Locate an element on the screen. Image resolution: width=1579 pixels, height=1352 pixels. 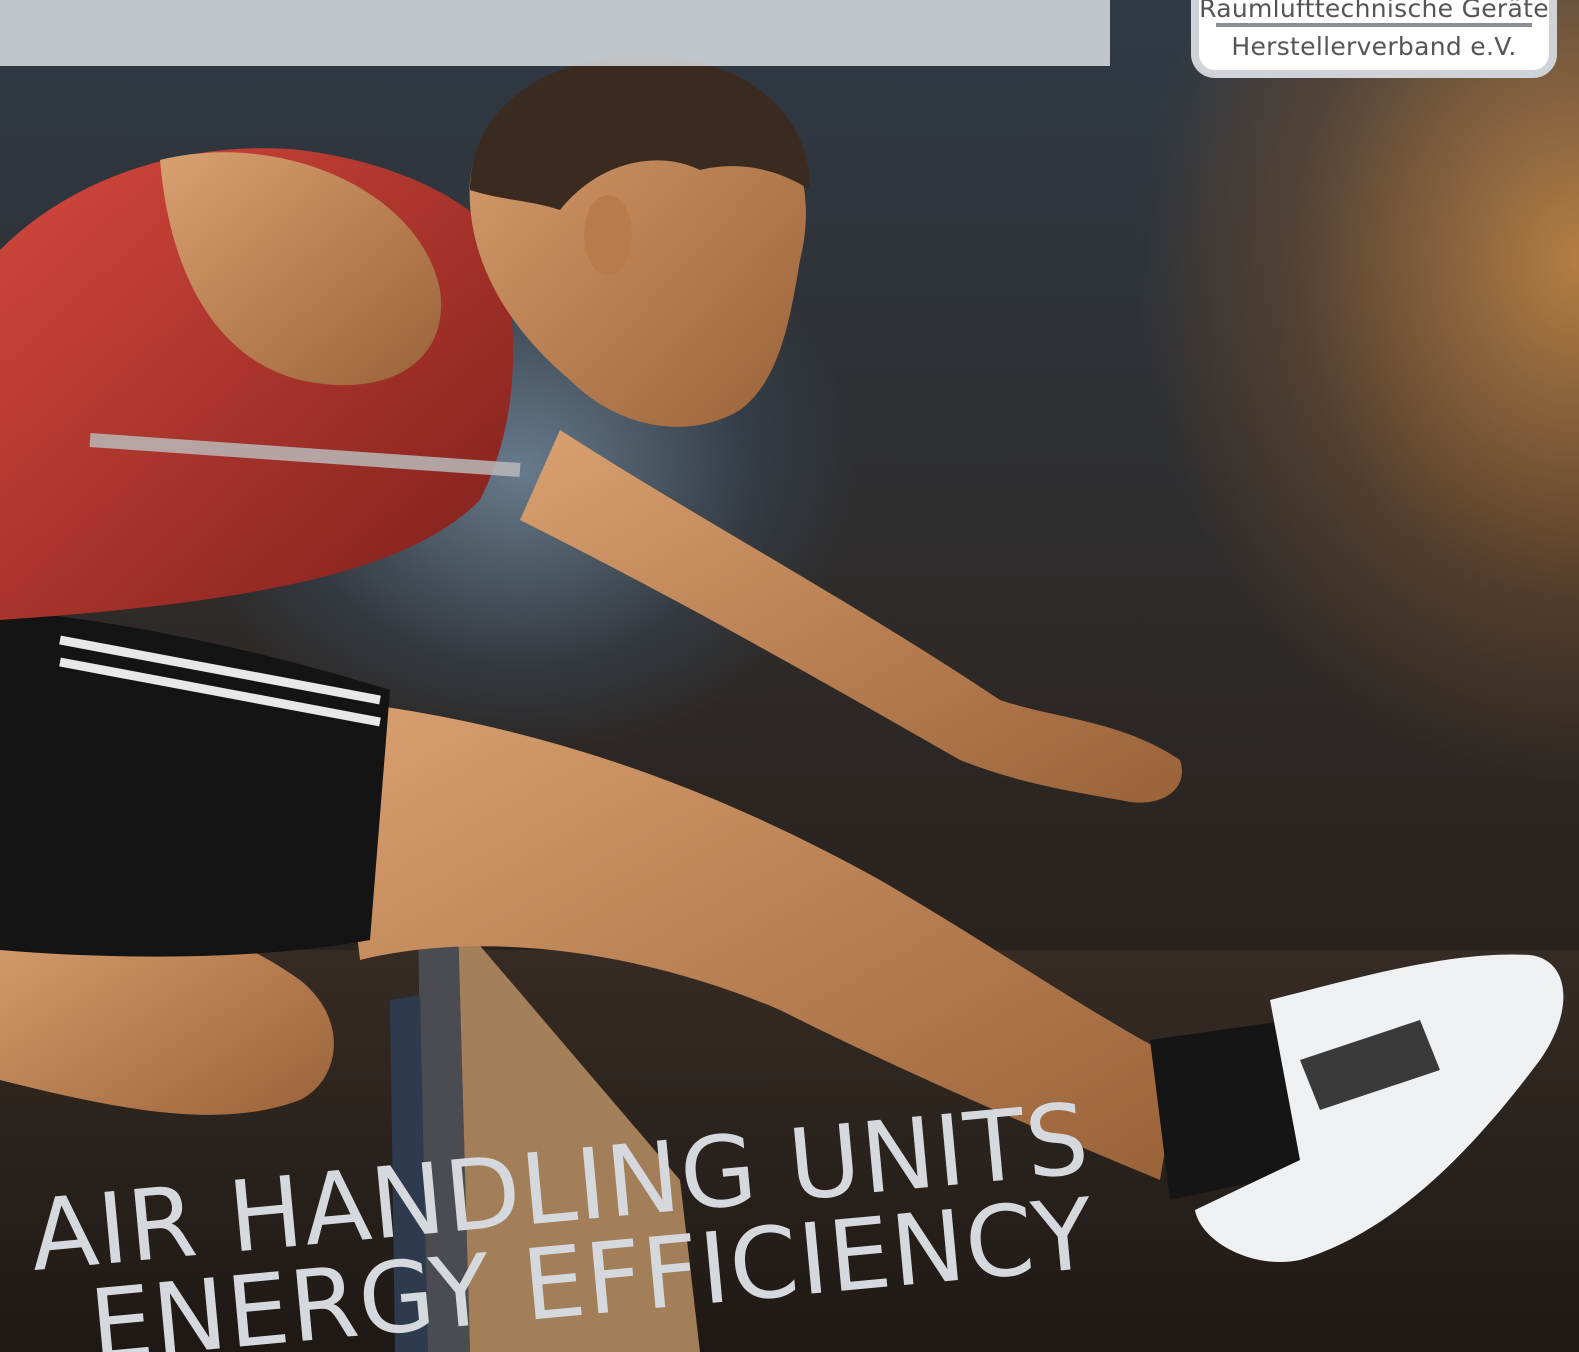
header-band is located at coordinates (555, 33).